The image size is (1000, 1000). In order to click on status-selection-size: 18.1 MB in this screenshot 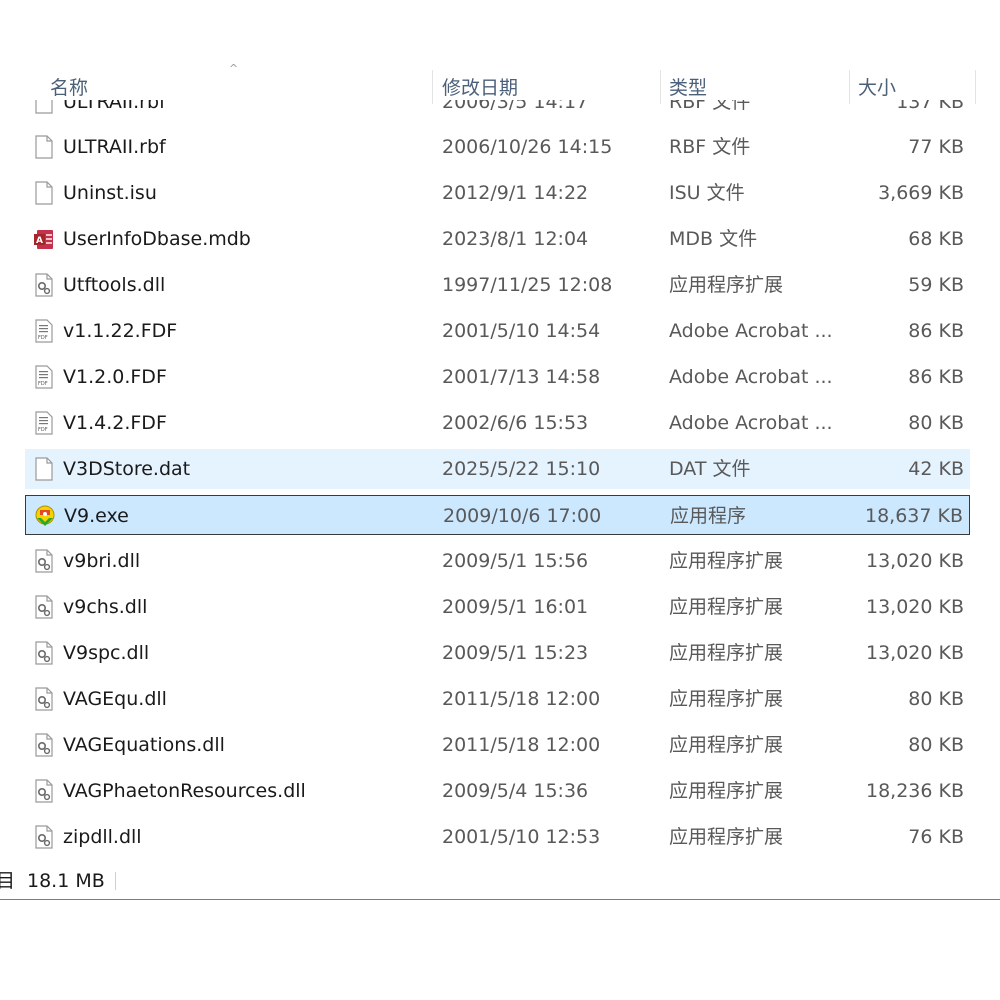, I will do `click(66, 881)`.